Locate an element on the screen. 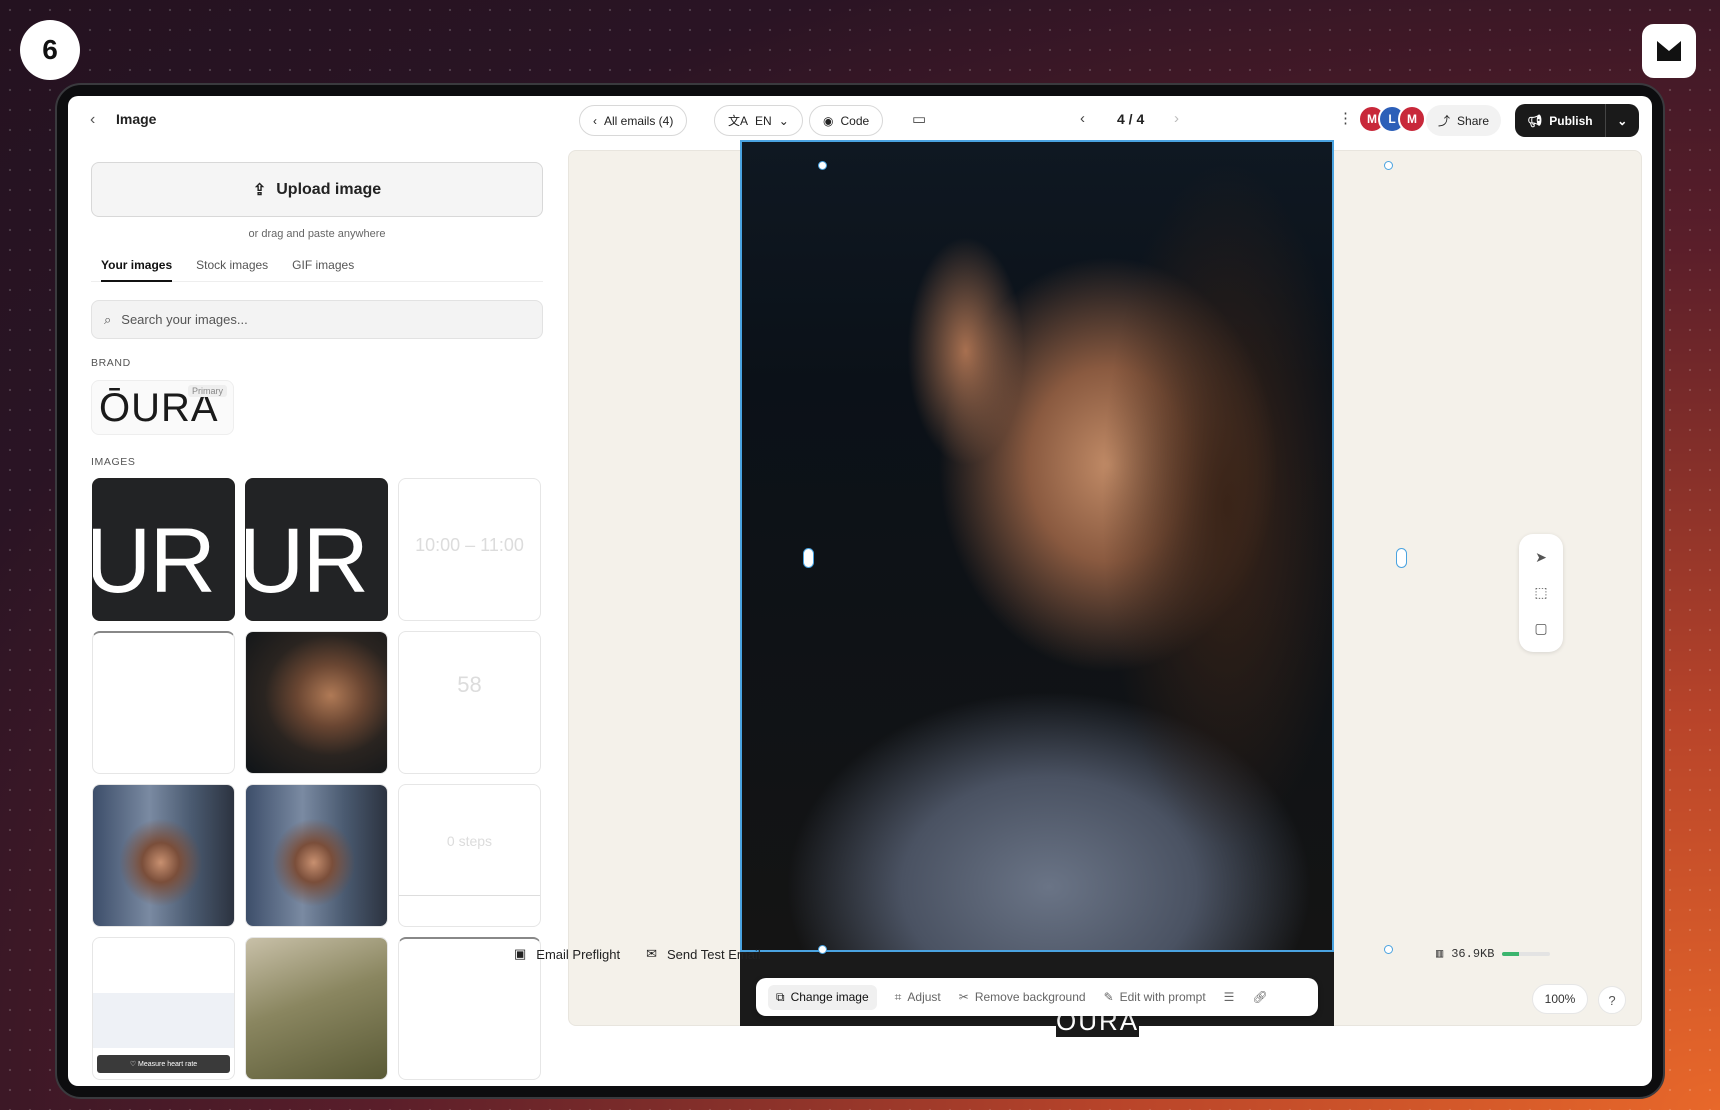  size-fill is located at coordinates (1511, 953).